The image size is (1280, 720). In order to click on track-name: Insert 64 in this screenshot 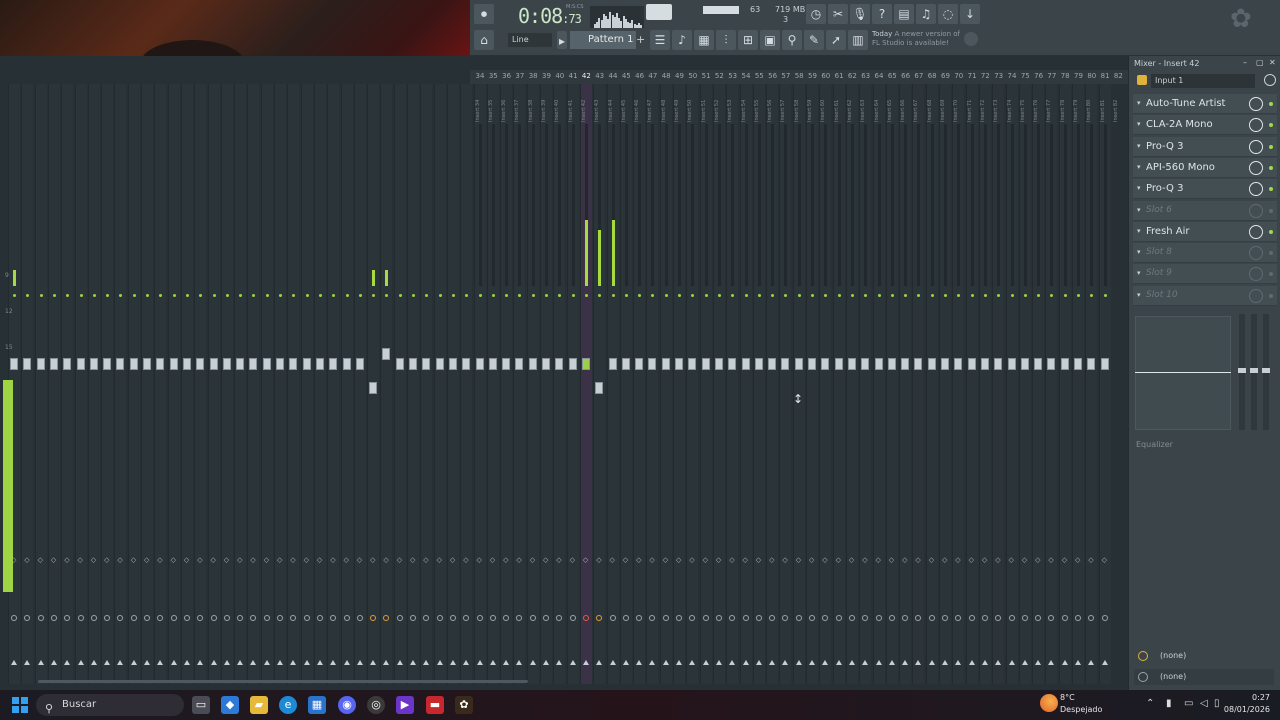, I will do `click(880, 105)`.